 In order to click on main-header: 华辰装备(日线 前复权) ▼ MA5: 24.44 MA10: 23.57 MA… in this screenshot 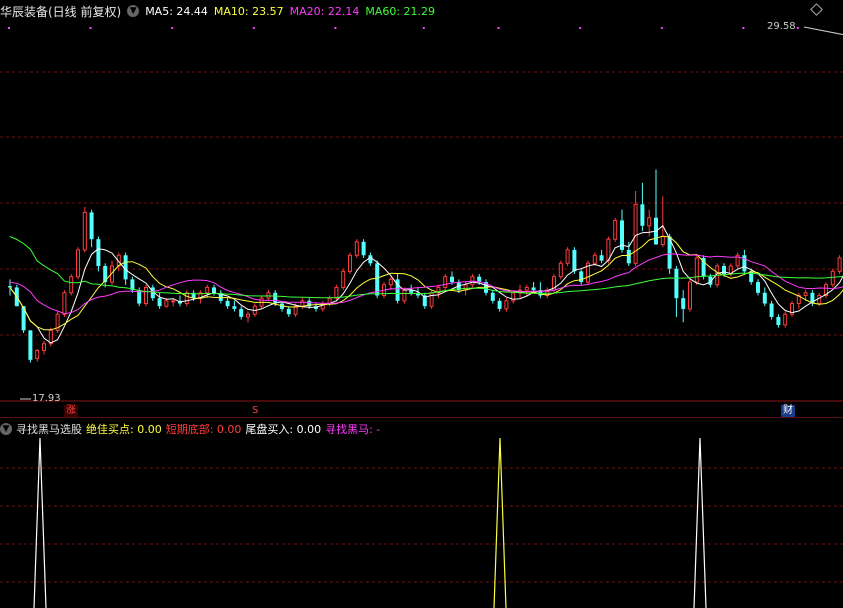, I will do `click(220, 11)`.